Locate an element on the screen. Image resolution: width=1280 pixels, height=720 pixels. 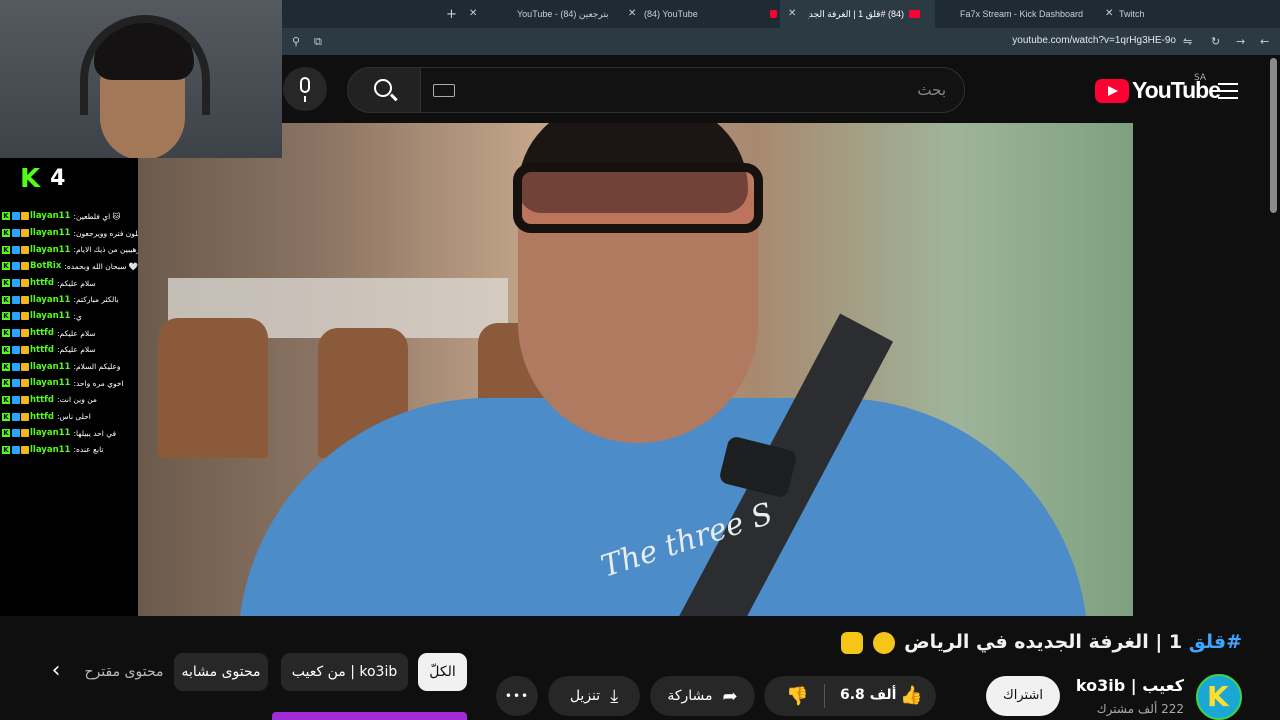
download-button: تنزيل ⤓ is located at coordinates (594, 696).